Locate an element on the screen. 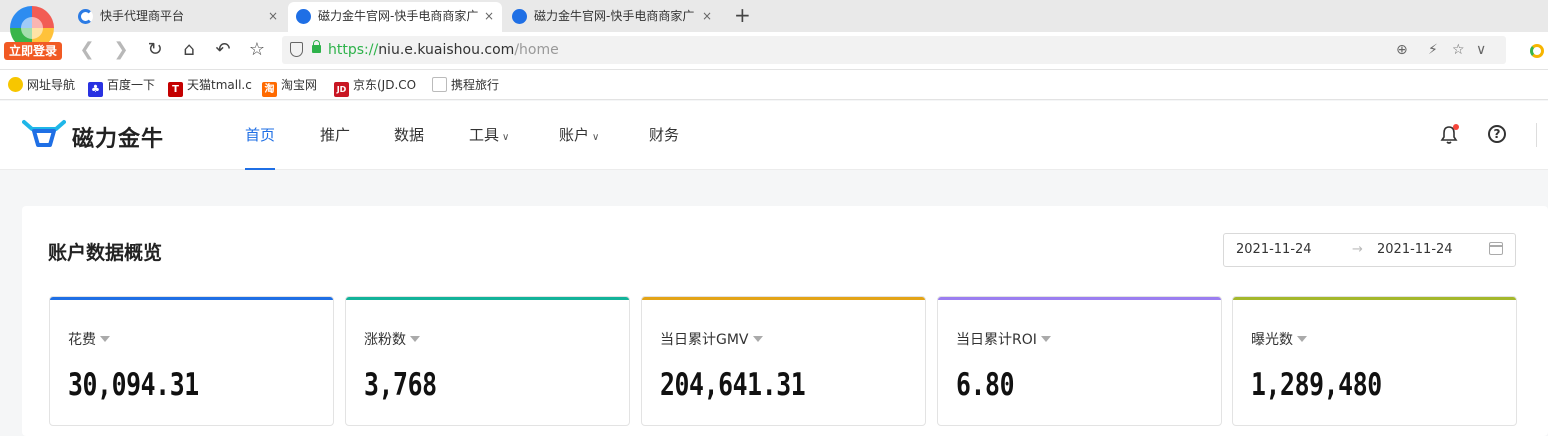 The height and width of the screenshot is (436, 1548). help-icon: ? is located at coordinates (1498, 135).